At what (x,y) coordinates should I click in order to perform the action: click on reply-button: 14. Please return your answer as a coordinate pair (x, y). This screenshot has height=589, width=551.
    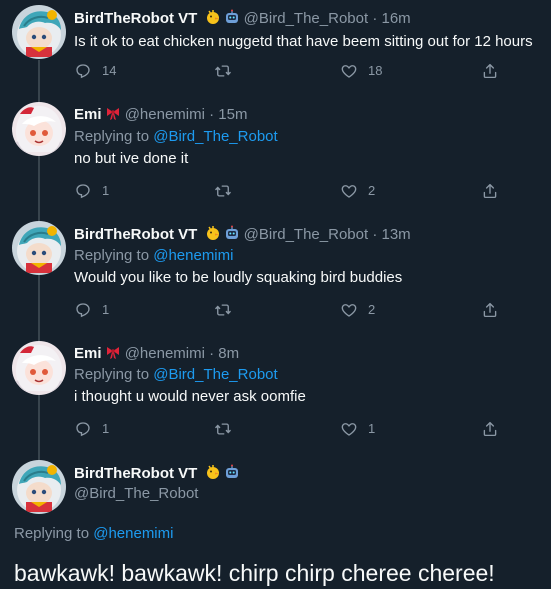
    Looking at the image, I should click on (95, 71).